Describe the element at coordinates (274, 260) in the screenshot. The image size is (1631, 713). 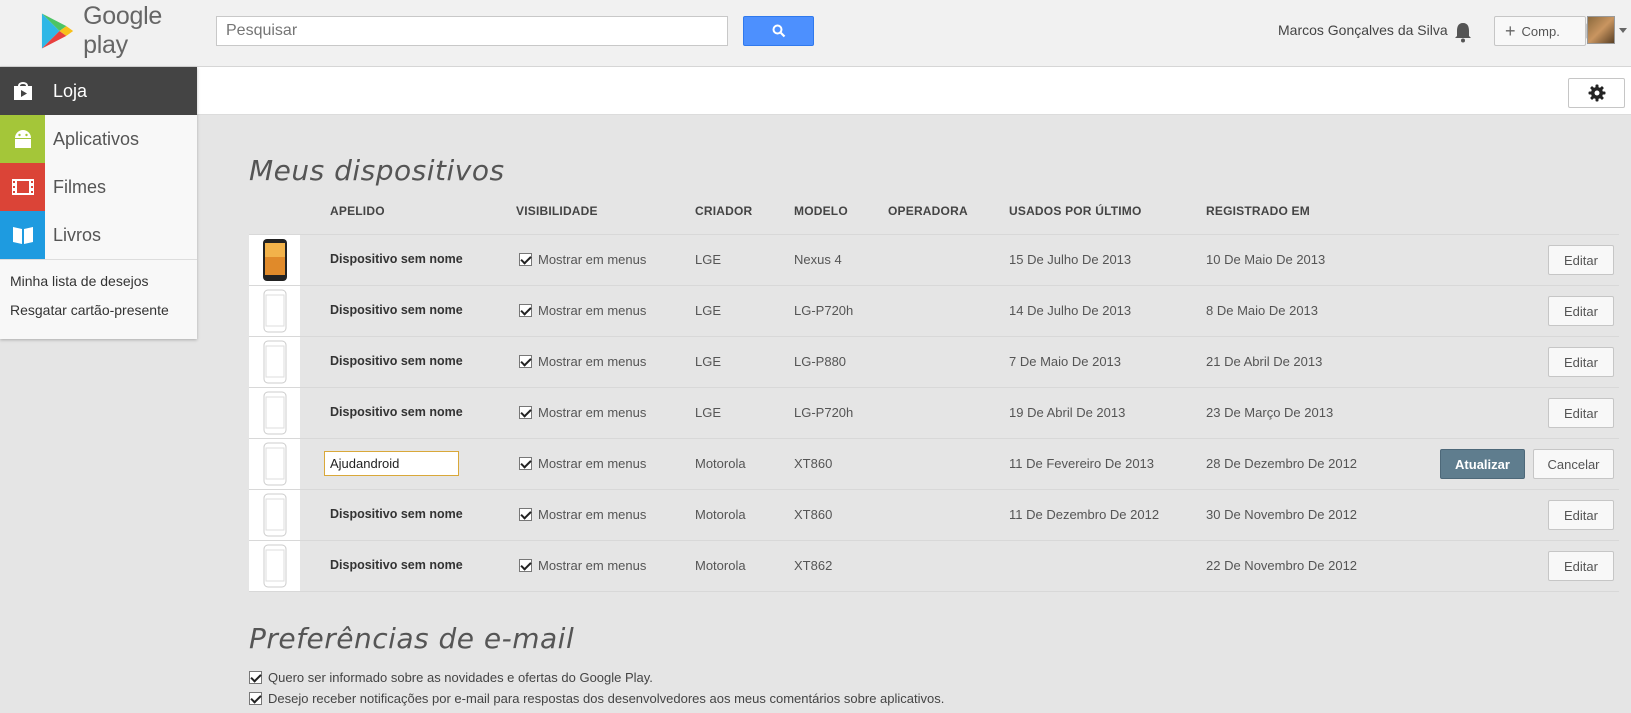
I see `phone-icon` at that location.